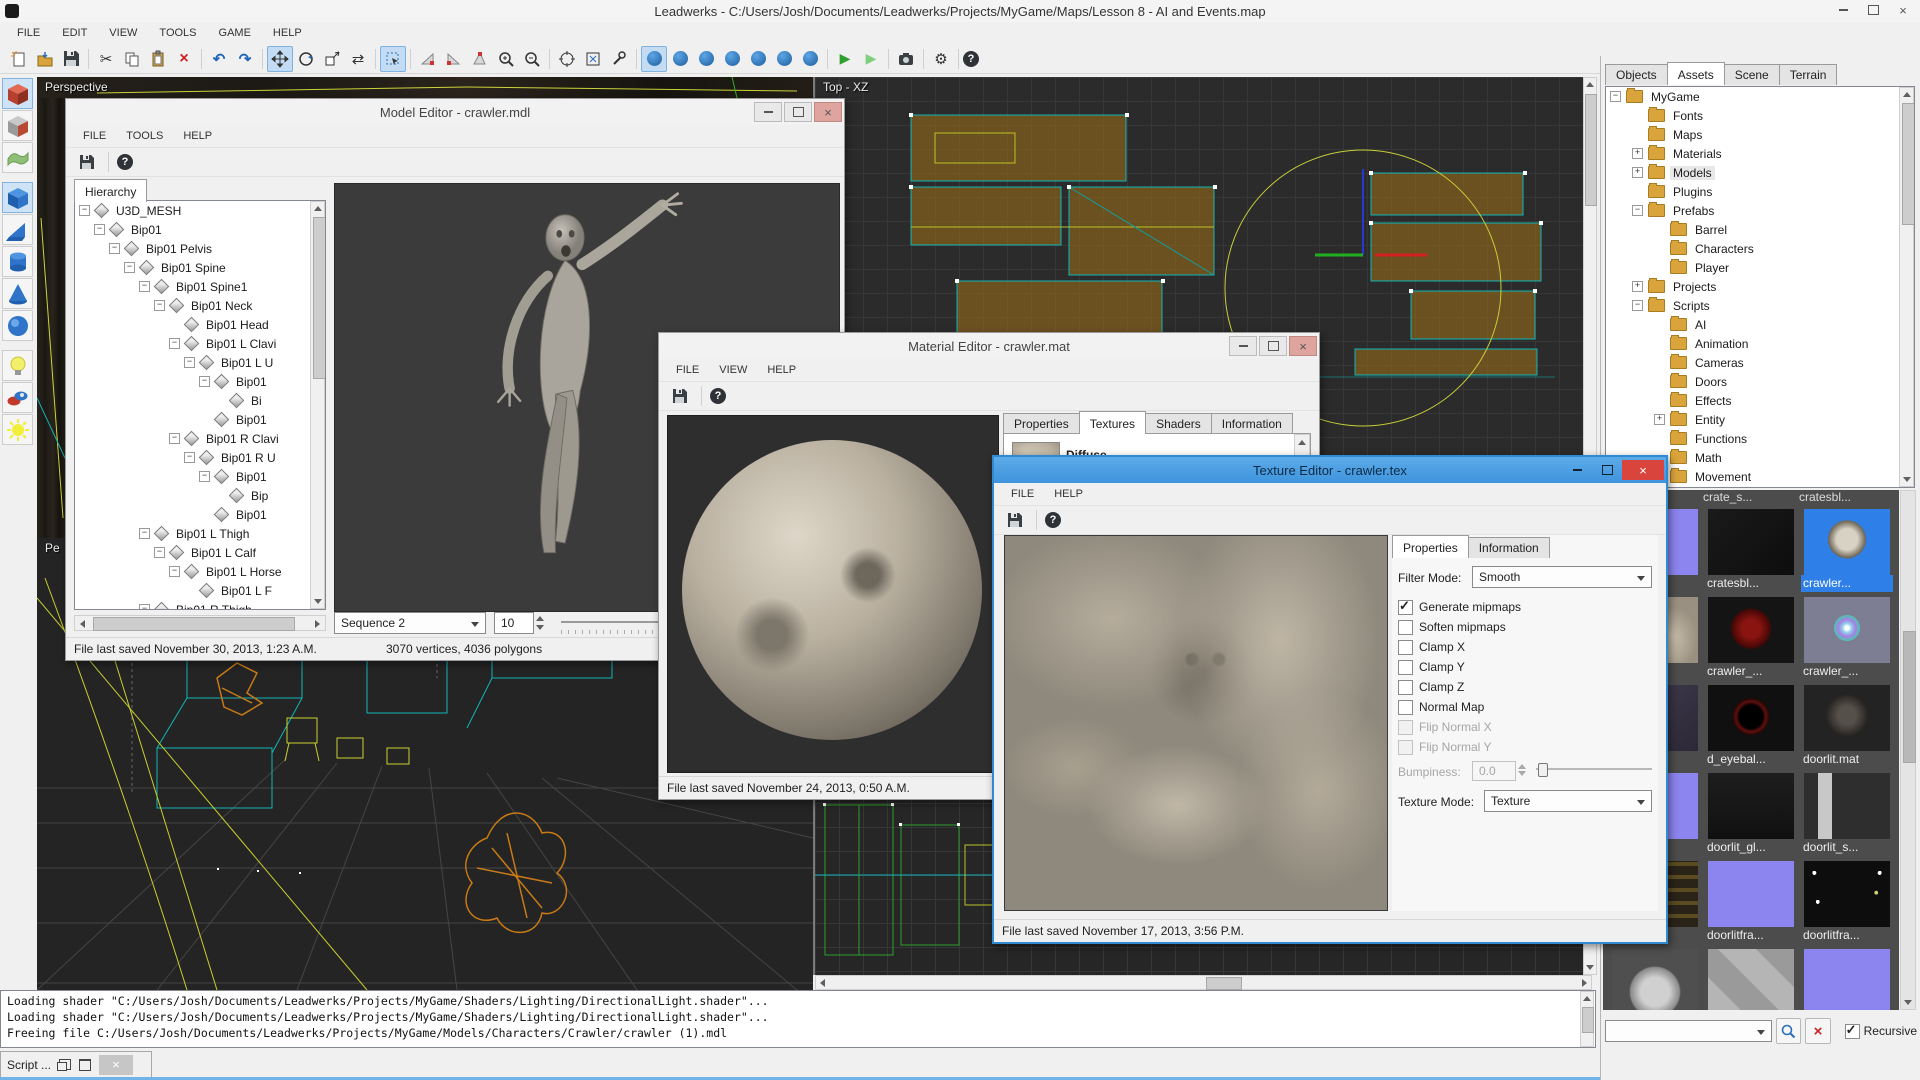 The height and width of the screenshot is (1080, 1920). I want to click on material-editor-menu-item: FILE, so click(687, 370).